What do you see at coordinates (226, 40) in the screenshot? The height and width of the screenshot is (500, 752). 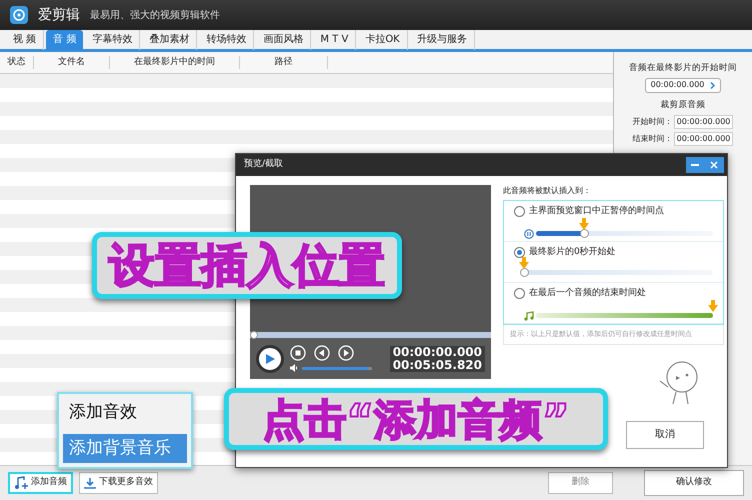 I see `tab: 转场特效` at bounding box center [226, 40].